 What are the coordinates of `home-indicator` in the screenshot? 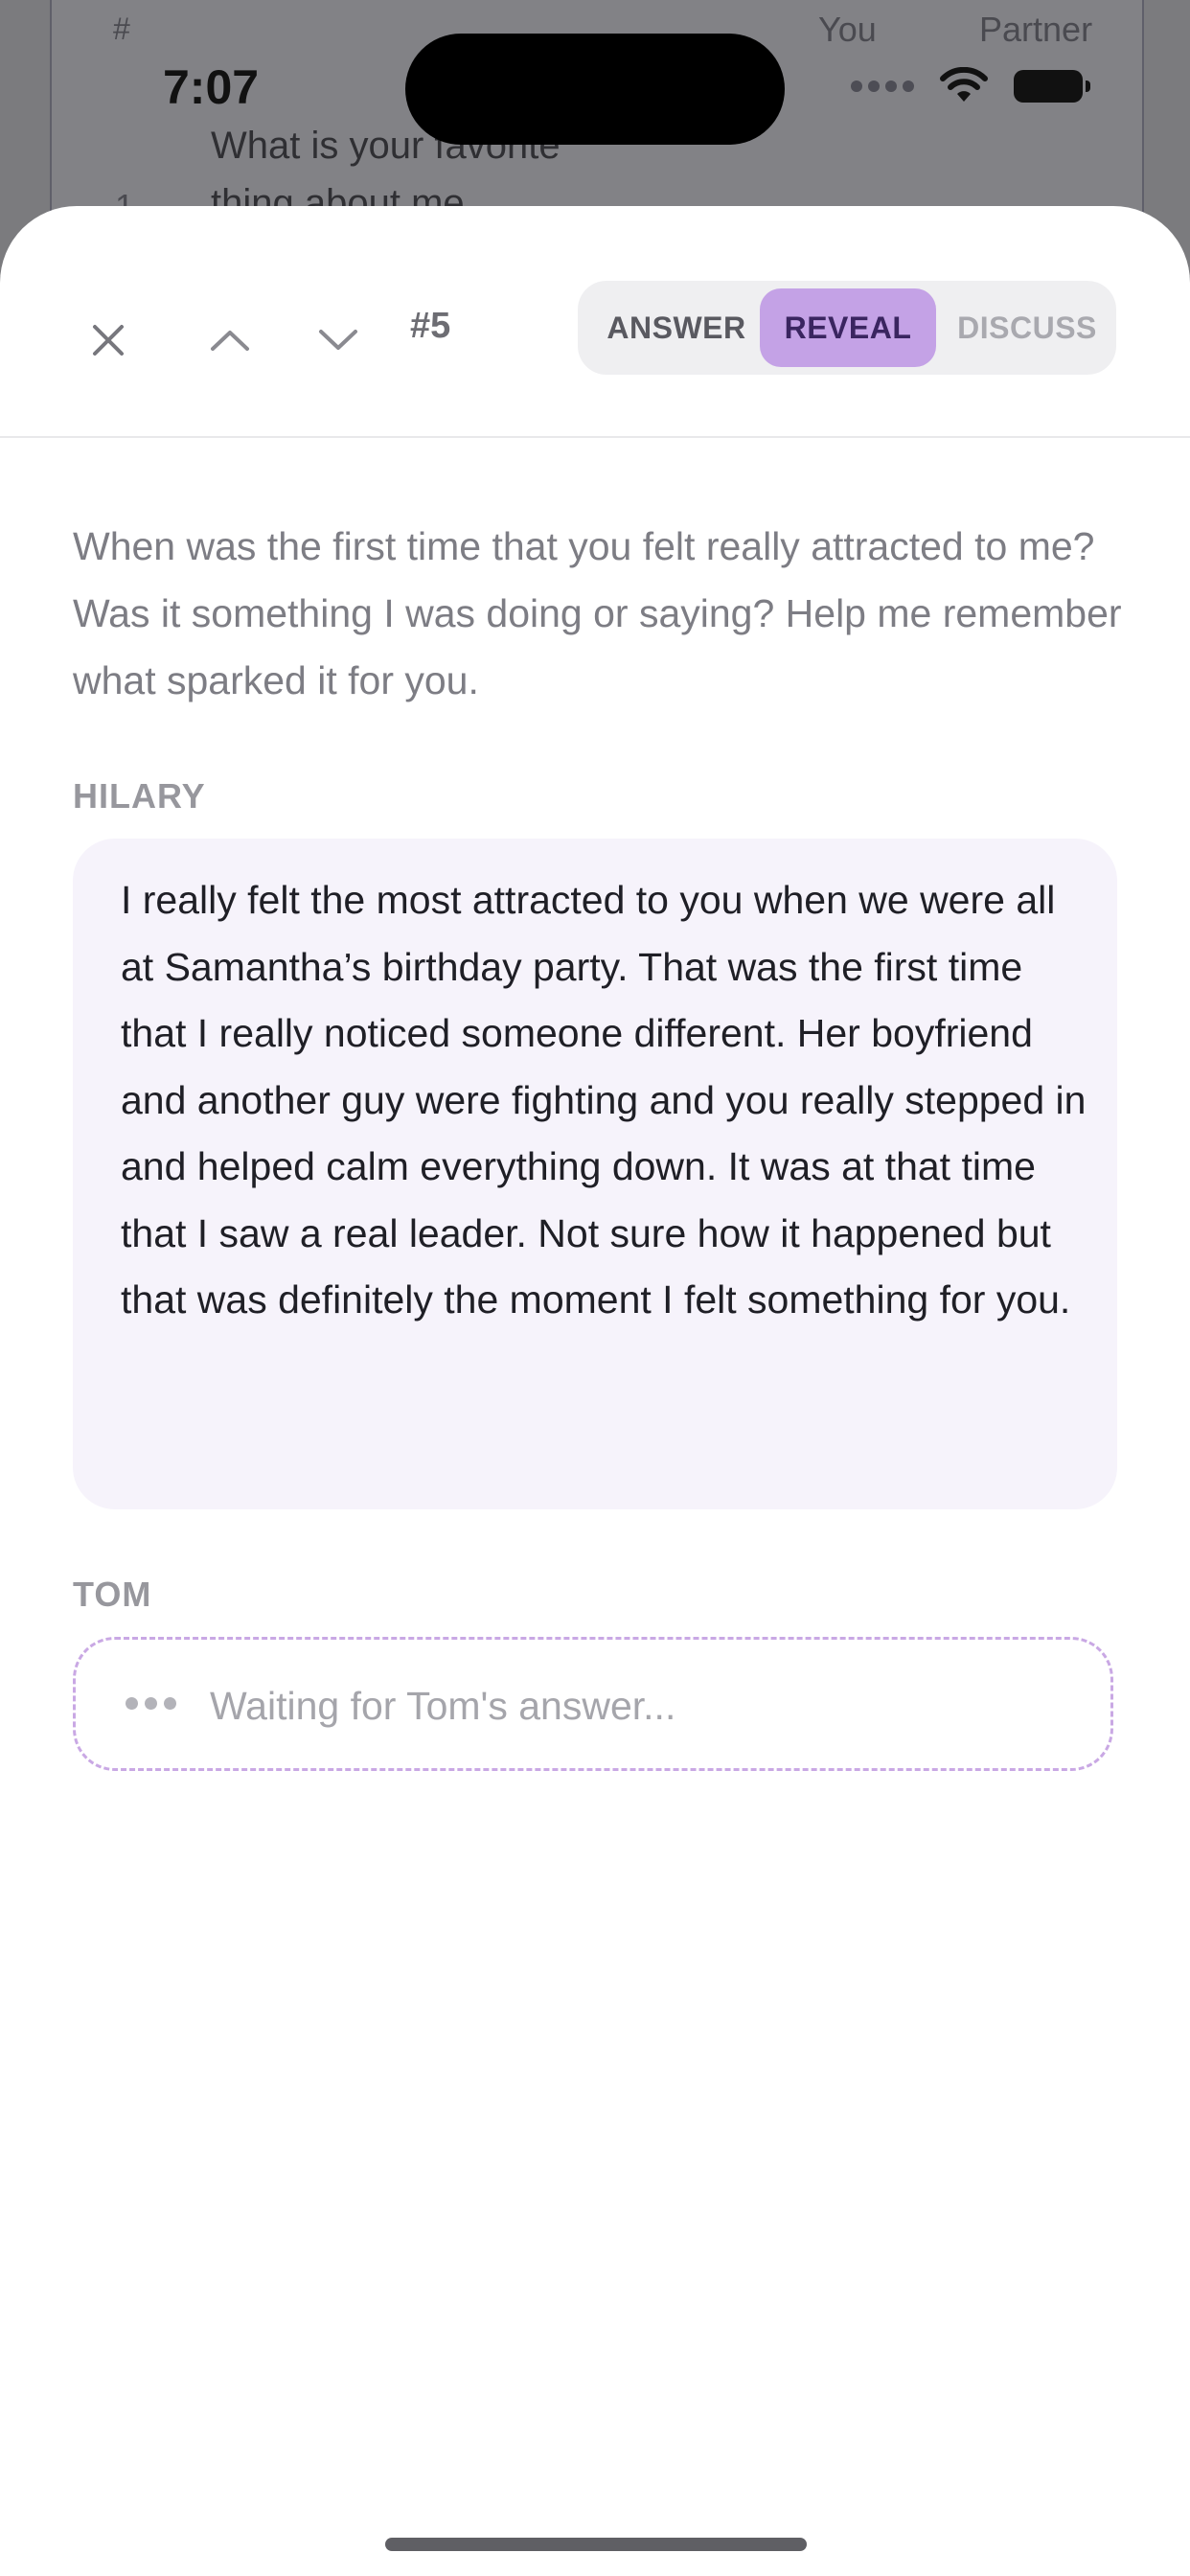 It's located at (596, 2544).